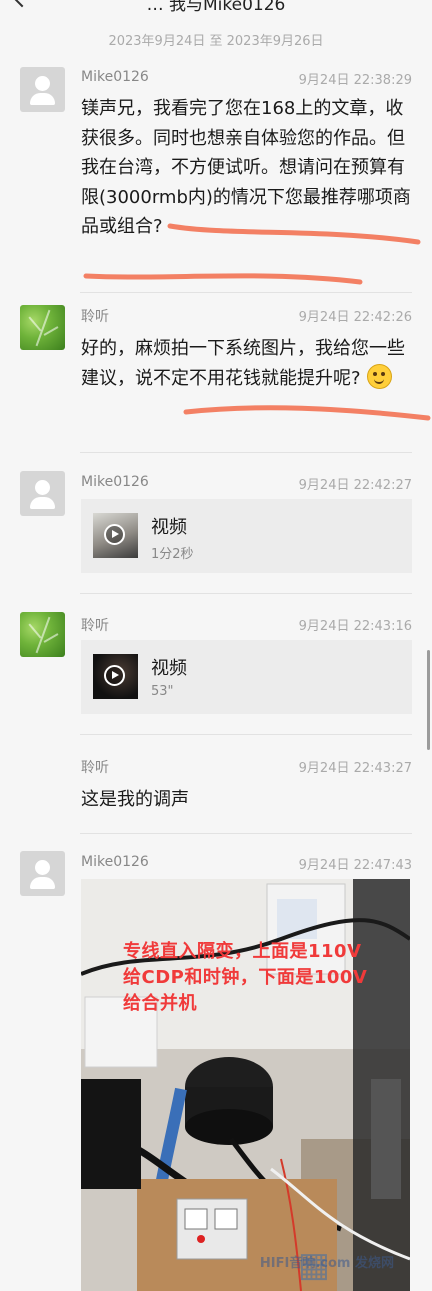  Describe the element at coordinates (243, 363) in the screenshot. I see `message-text-content: 好的，麻烦拍一下系统图片，我给您一些建议，说不定不用花钱就能提升呢?` at that location.